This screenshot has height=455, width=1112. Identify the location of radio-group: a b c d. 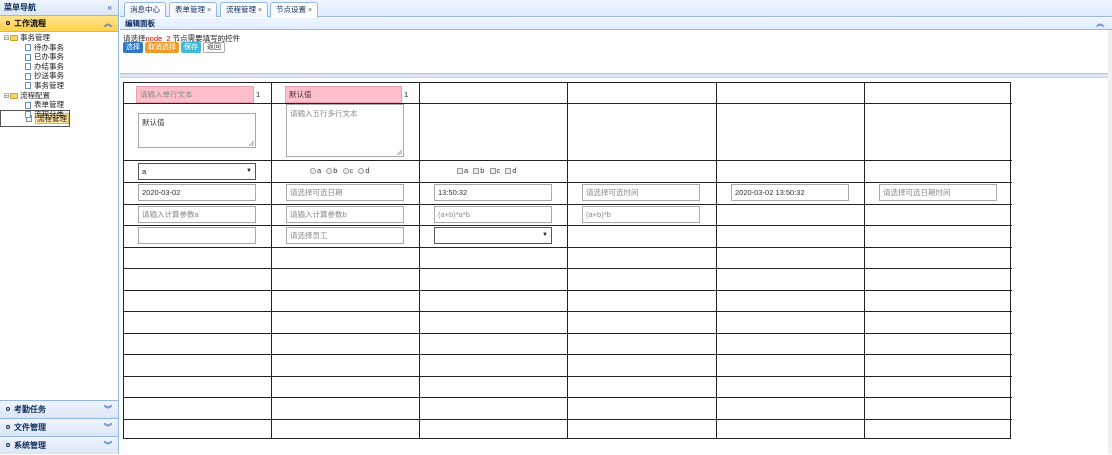
(338, 170).